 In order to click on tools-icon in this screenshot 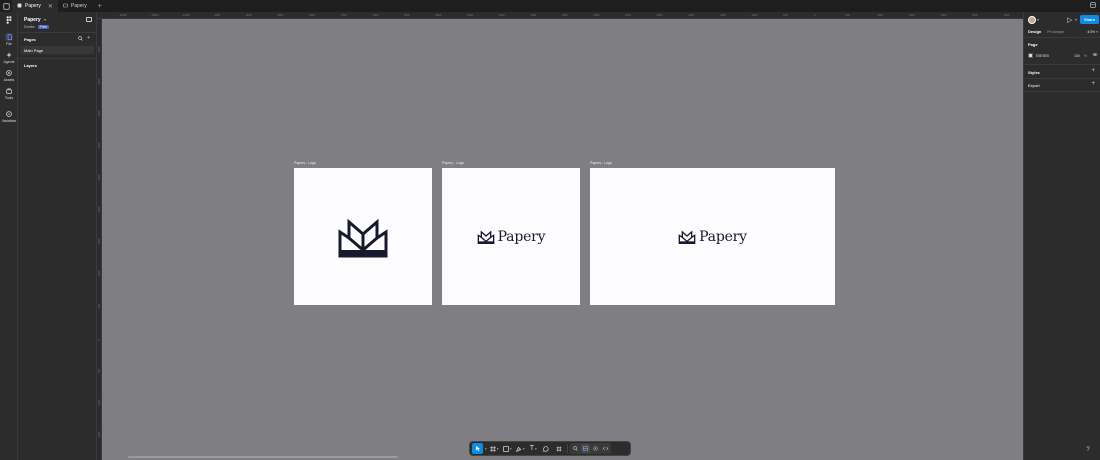, I will do `click(9, 91)`.